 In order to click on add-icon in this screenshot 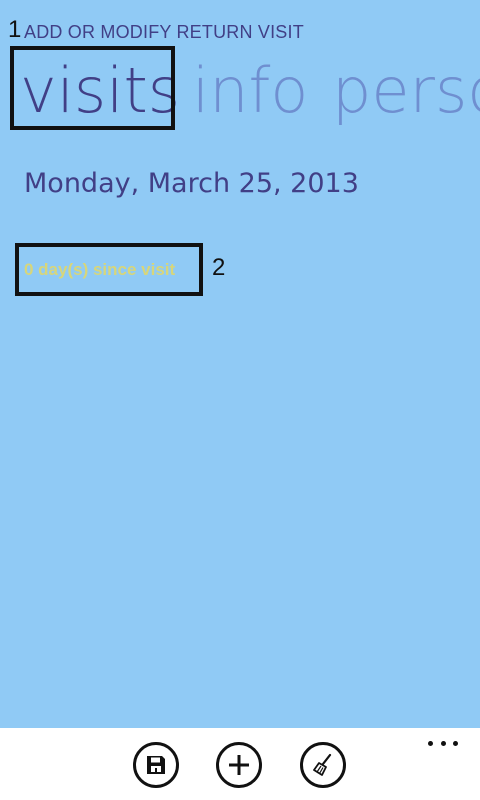, I will do `click(239, 765)`.